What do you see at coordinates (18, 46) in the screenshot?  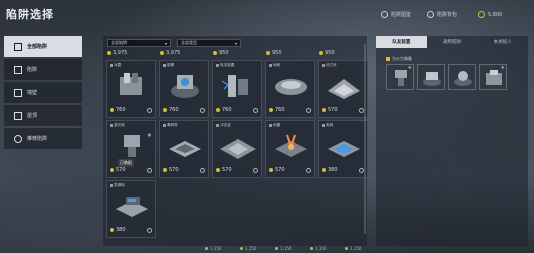 I see `trap-all-icon` at bounding box center [18, 46].